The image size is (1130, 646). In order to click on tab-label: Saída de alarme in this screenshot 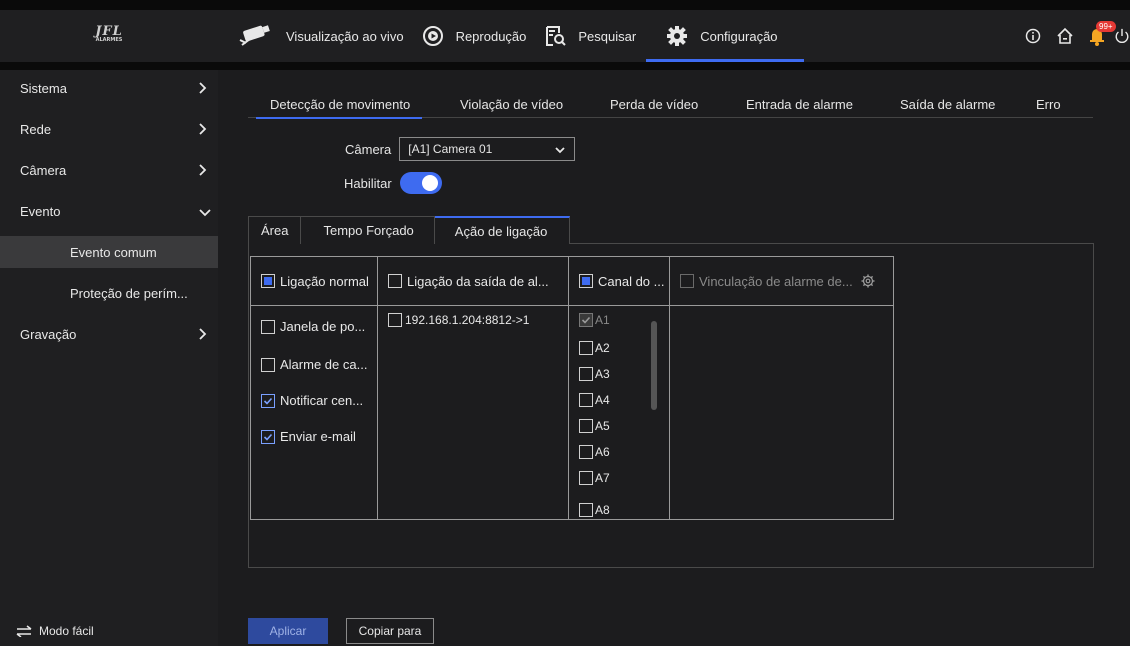, I will do `click(948, 104)`.